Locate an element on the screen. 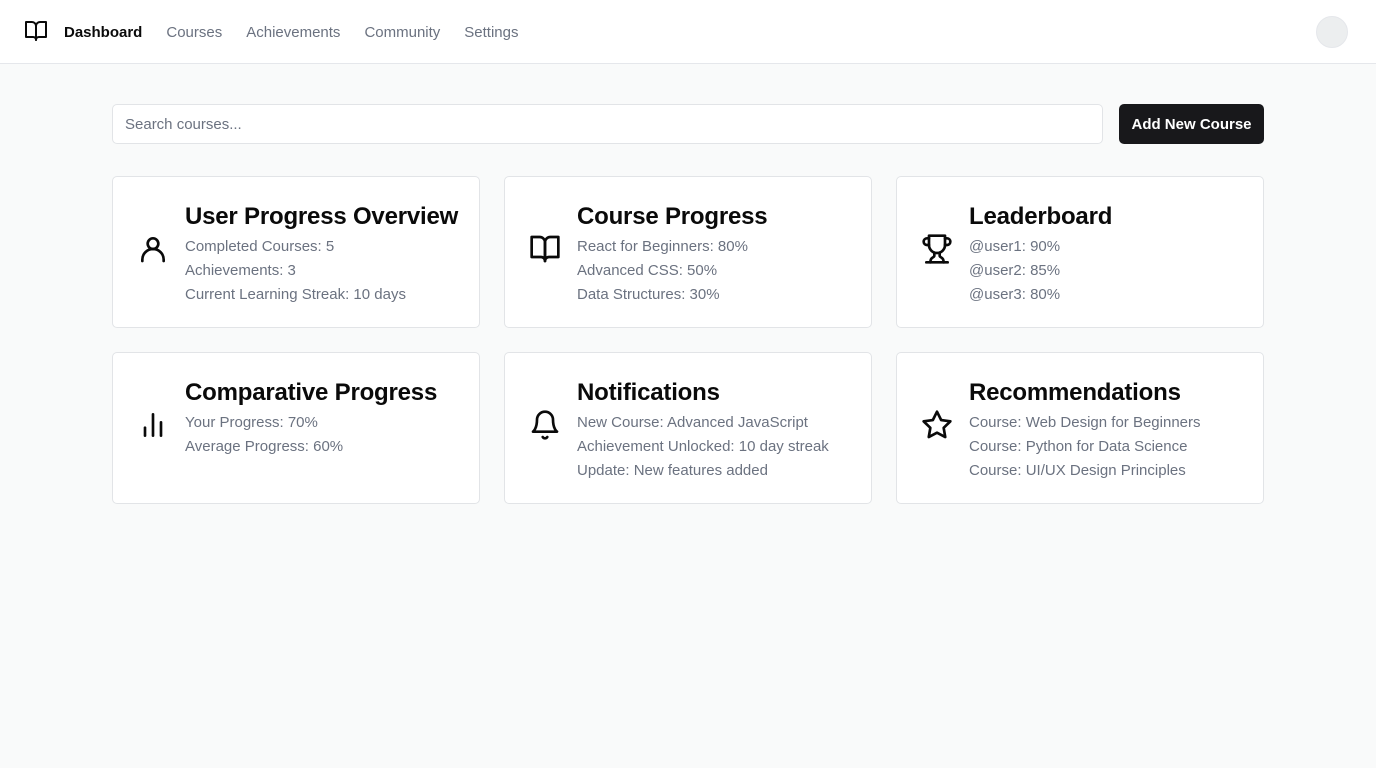 This screenshot has height=768, width=1376. bell-icon is located at coordinates (545, 425).